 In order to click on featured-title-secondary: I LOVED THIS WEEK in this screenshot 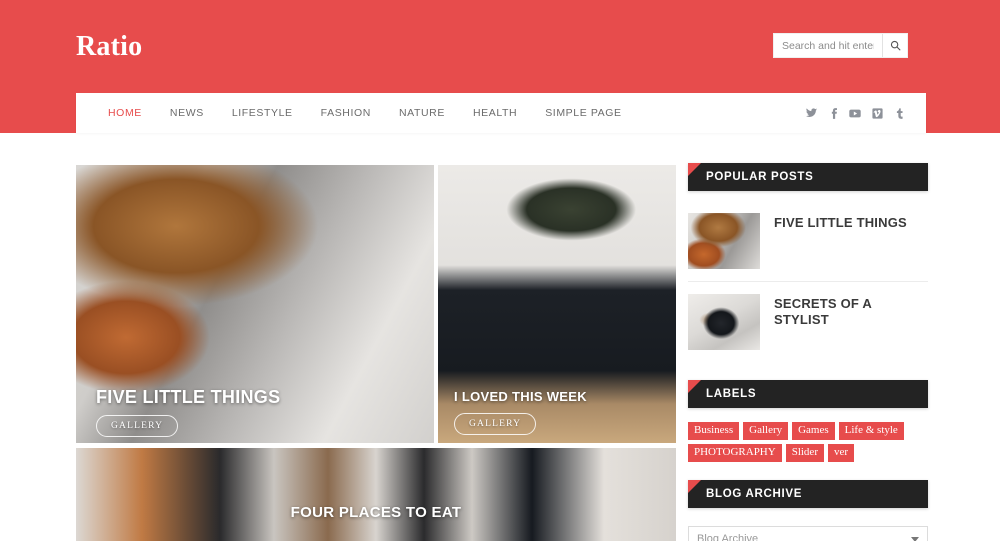, I will do `click(520, 396)`.